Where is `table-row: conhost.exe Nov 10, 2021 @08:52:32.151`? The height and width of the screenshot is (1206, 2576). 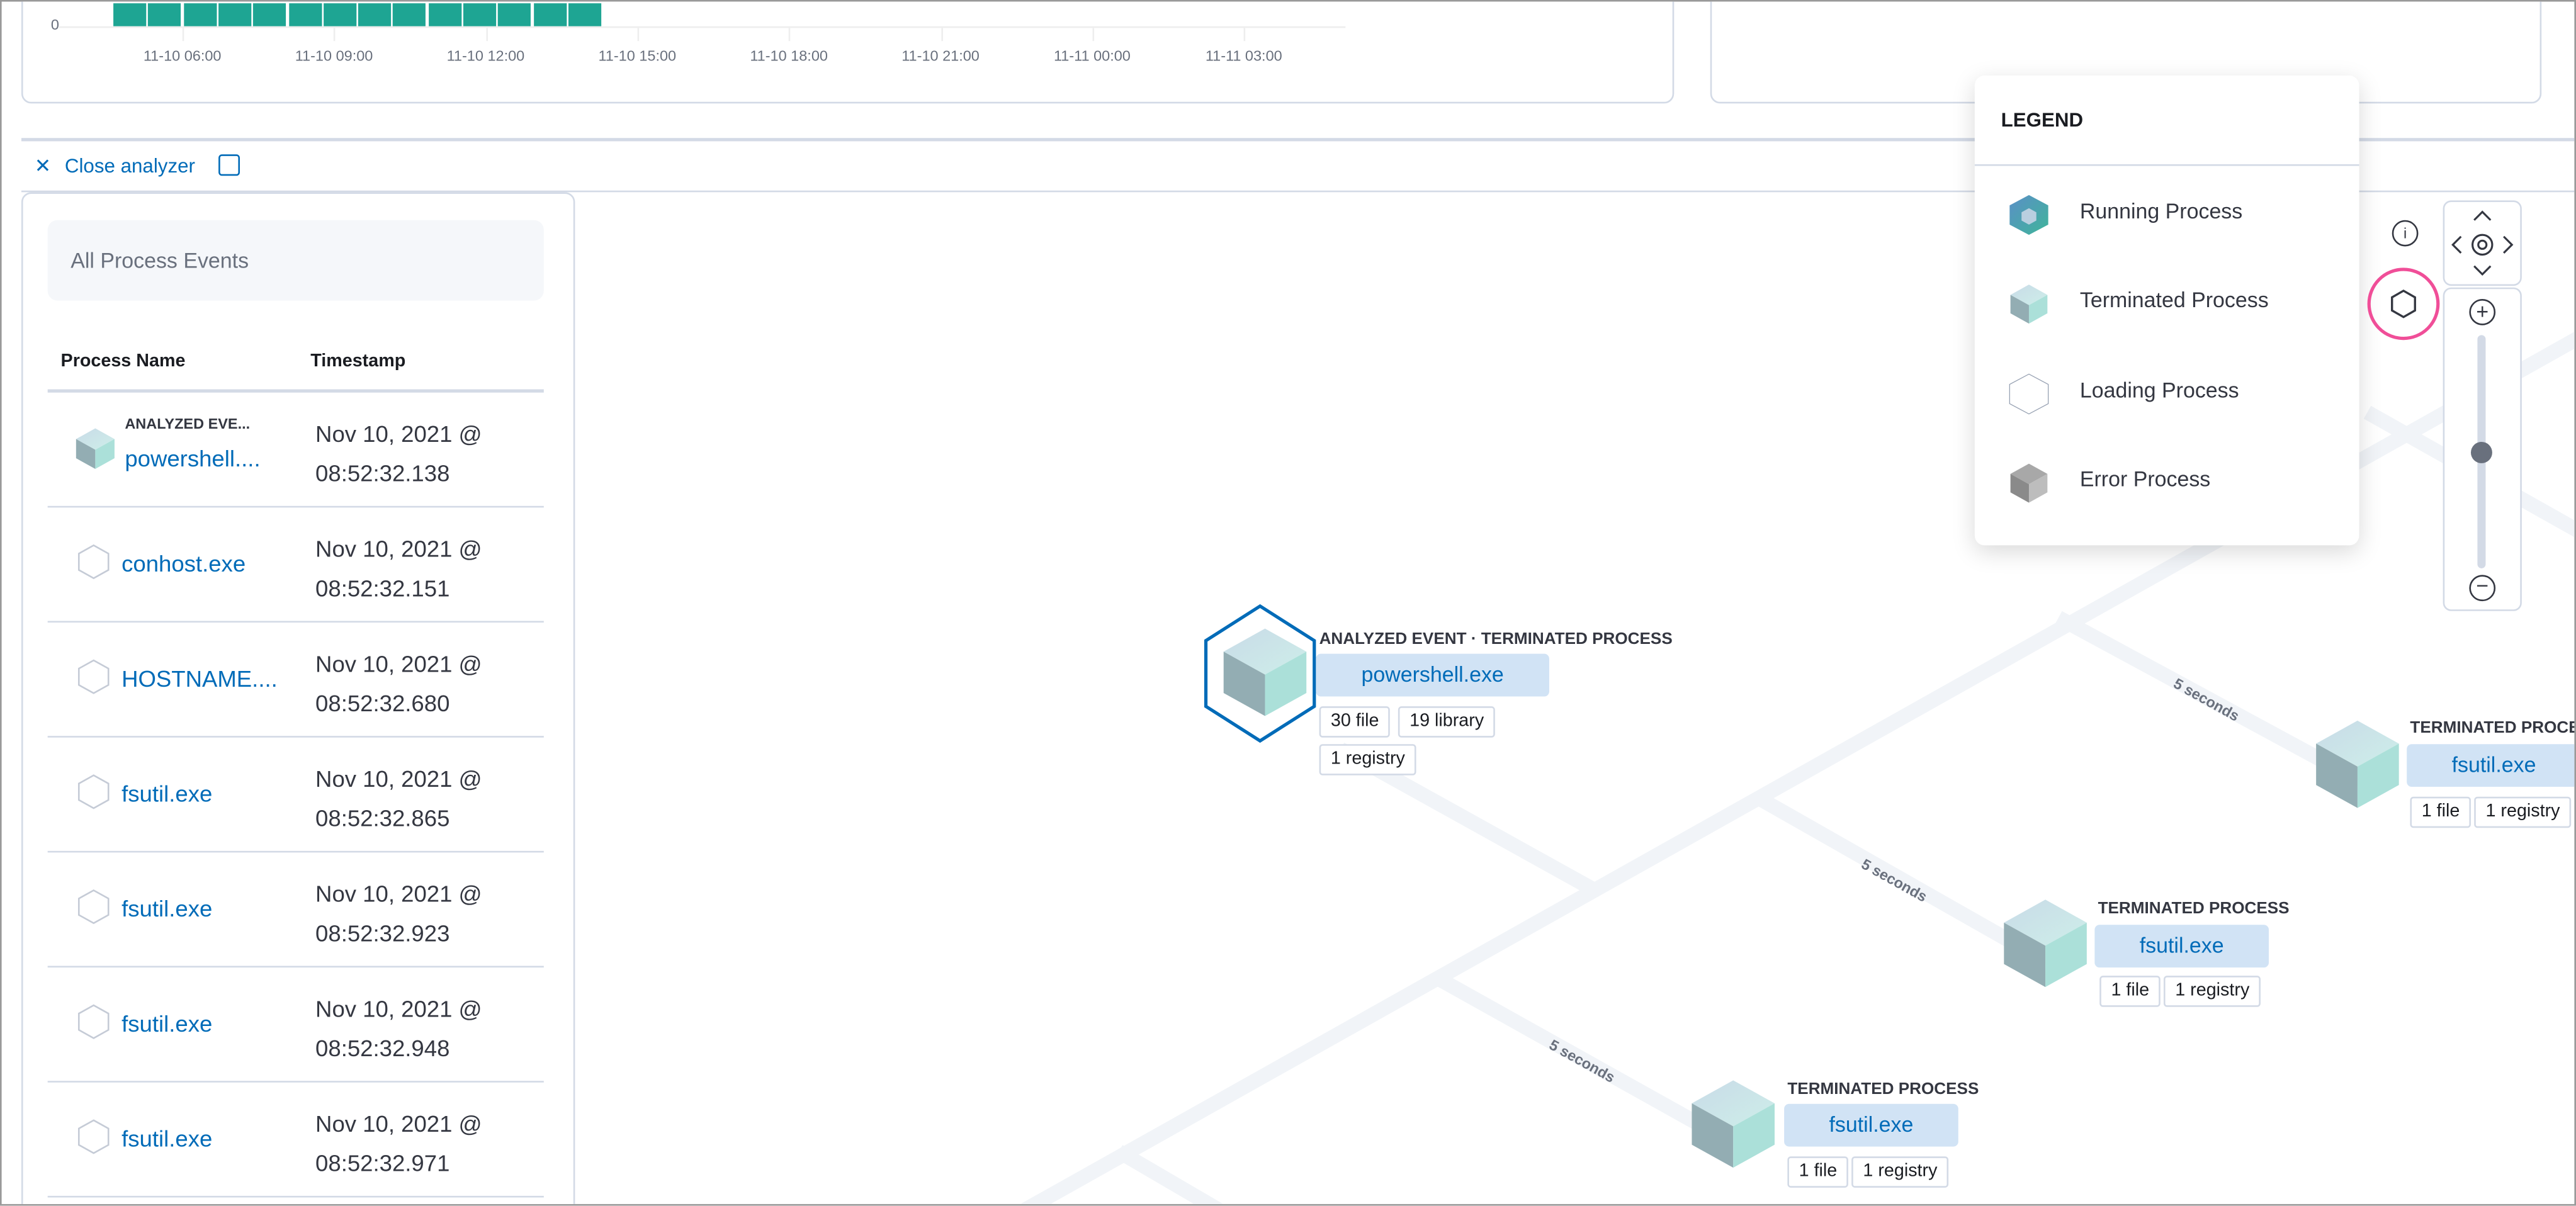 table-row: conhost.exe Nov 10, 2021 @08:52:32.151 is located at coordinates (295, 565).